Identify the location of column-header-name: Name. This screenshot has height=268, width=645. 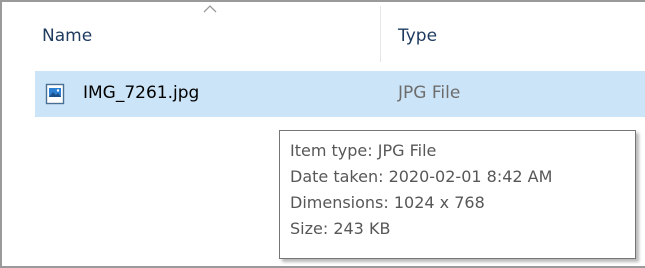
(67, 36).